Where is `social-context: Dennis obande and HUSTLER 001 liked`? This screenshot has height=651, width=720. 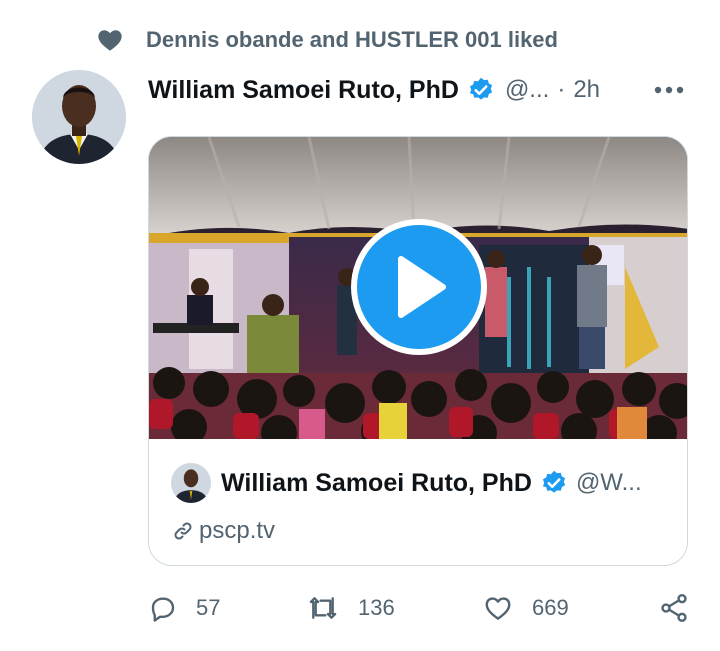 social-context: Dennis obande and HUSTLER 001 liked is located at coordinates (327, 40).